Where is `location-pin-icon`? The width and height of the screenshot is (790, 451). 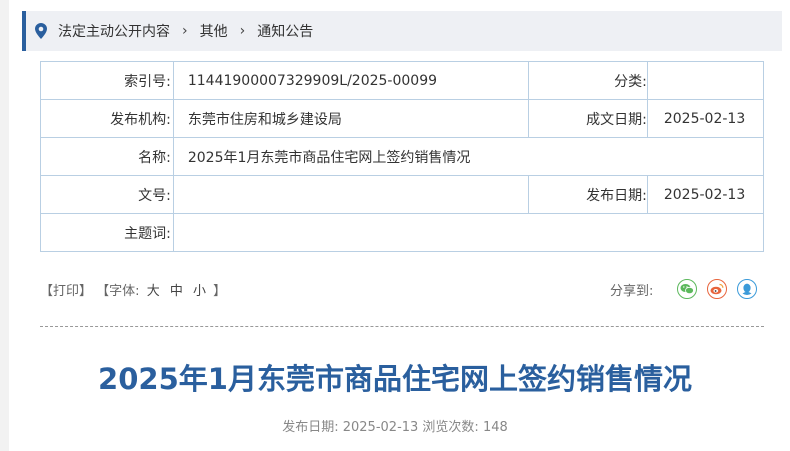 location-pin-icon is located at coordinates (41, 31).